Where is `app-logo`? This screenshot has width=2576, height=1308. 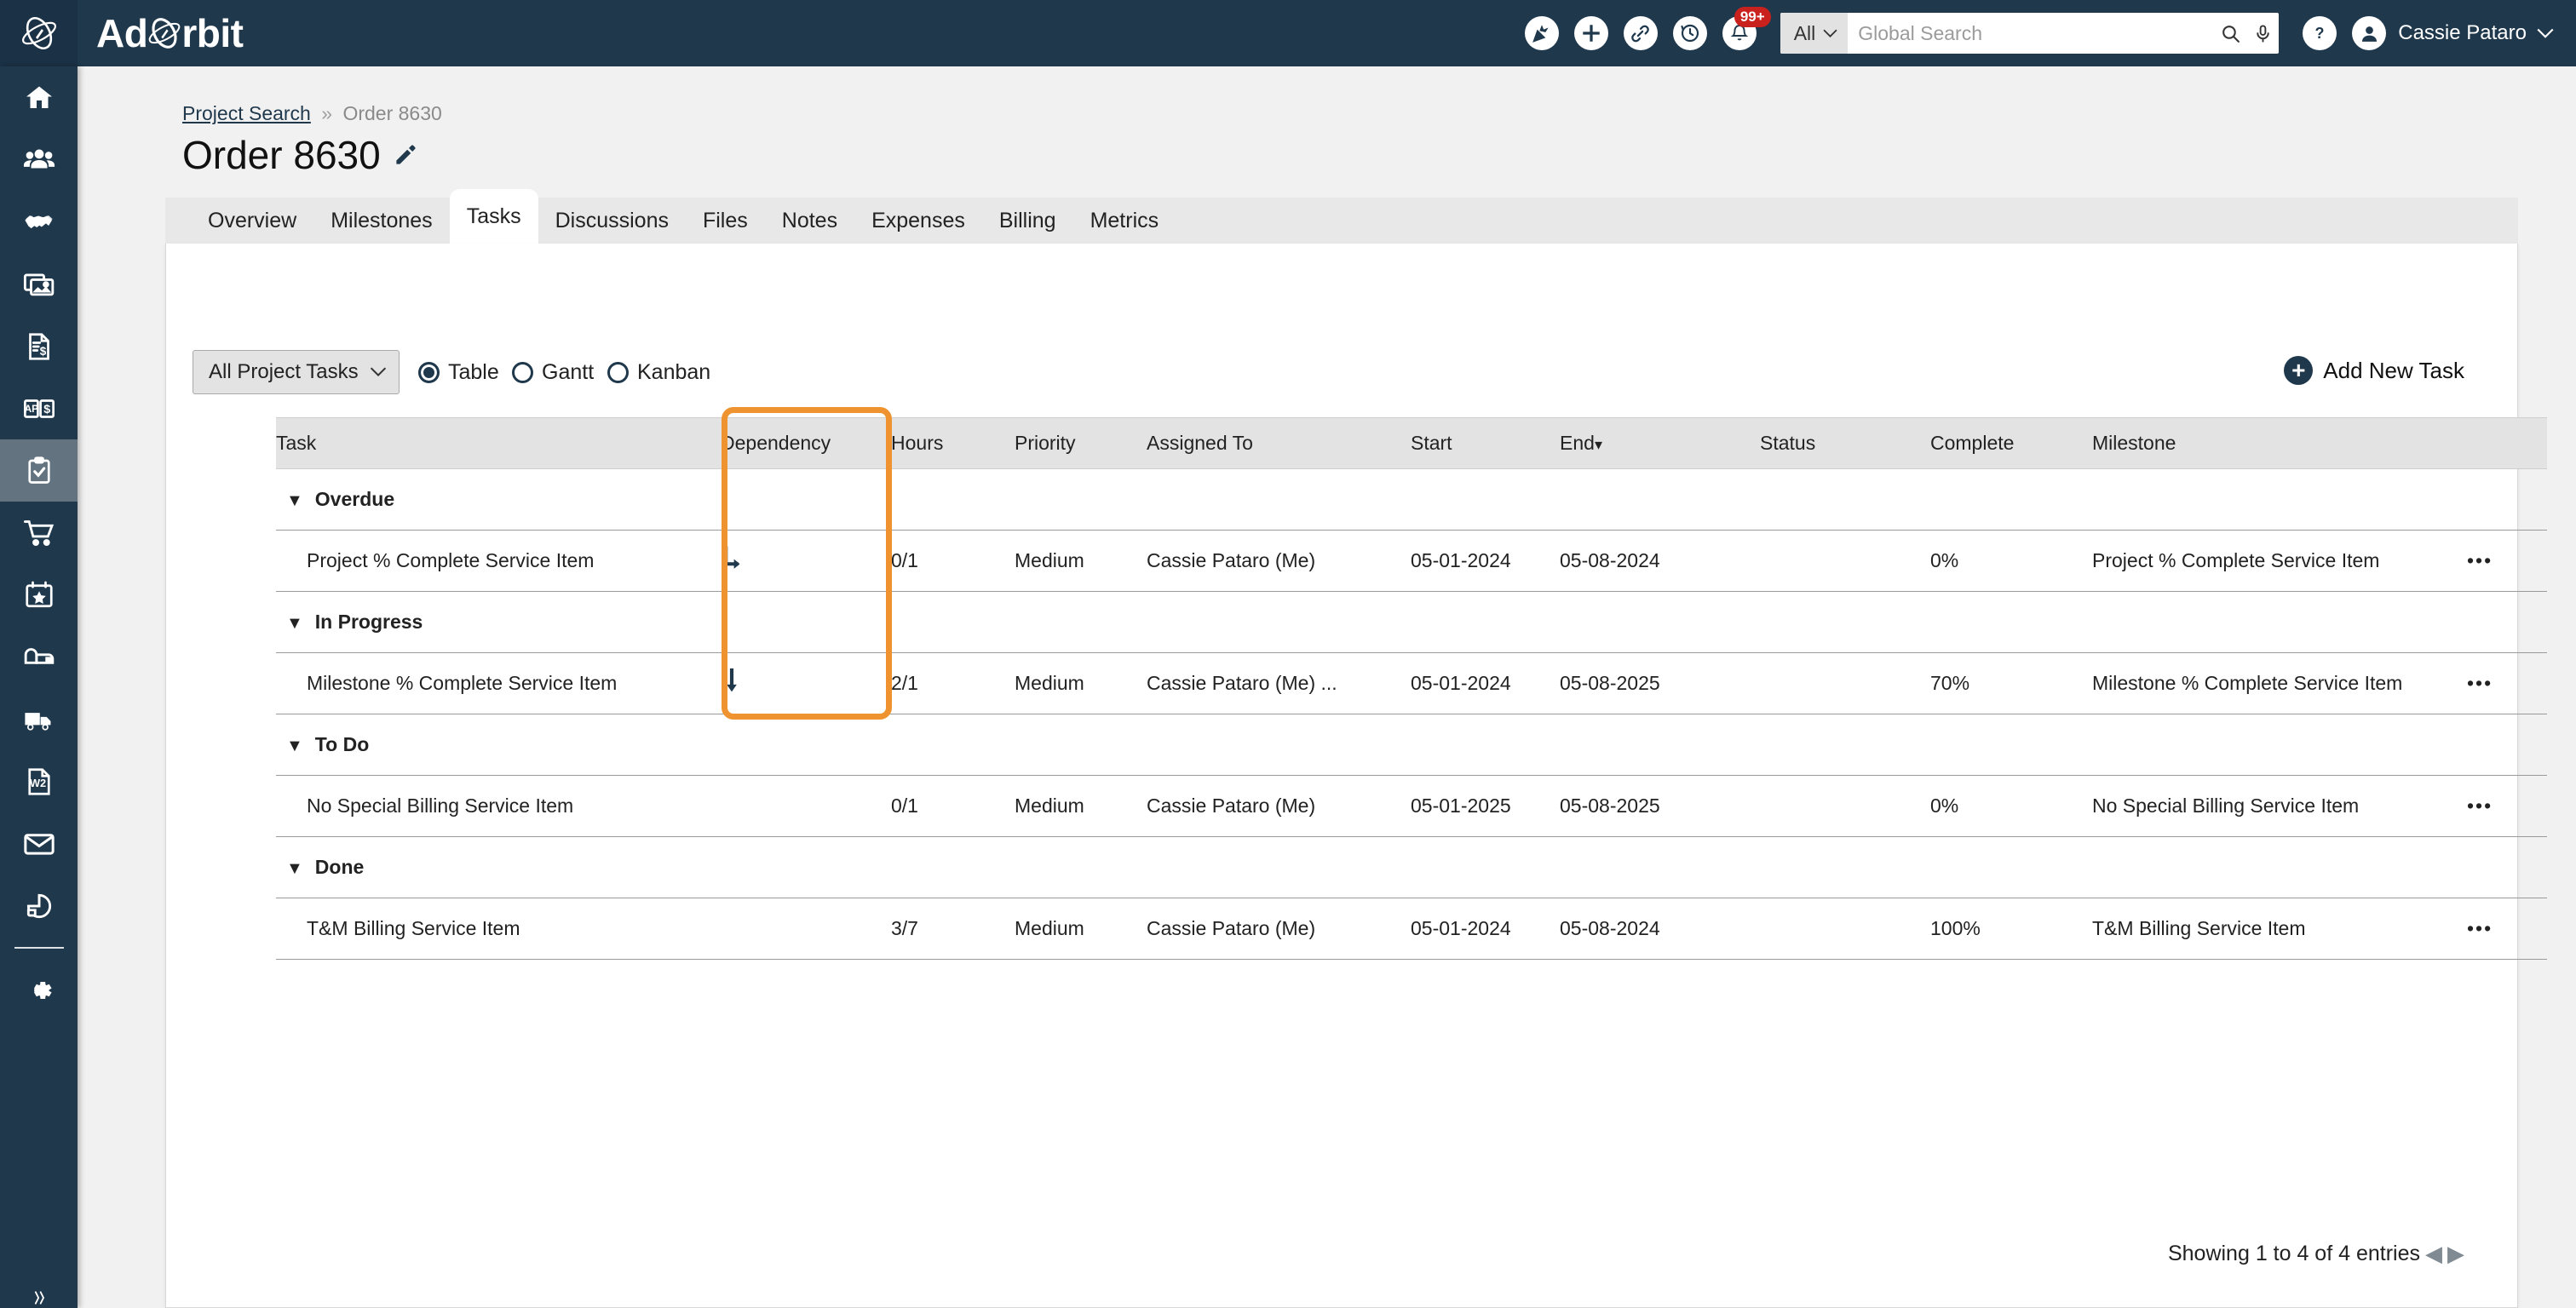 app-logo is located at coordinates (39, 33).